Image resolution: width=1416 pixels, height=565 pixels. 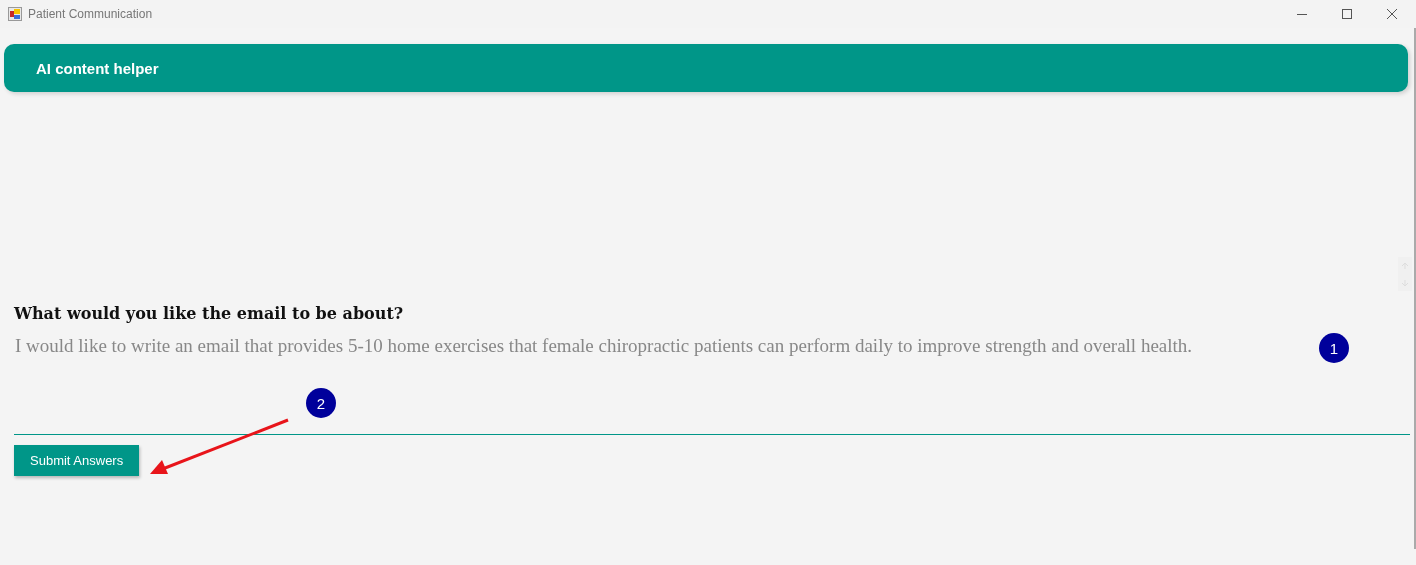 I want to click on annotation-badge: 1, so click(x=1334, y=348).